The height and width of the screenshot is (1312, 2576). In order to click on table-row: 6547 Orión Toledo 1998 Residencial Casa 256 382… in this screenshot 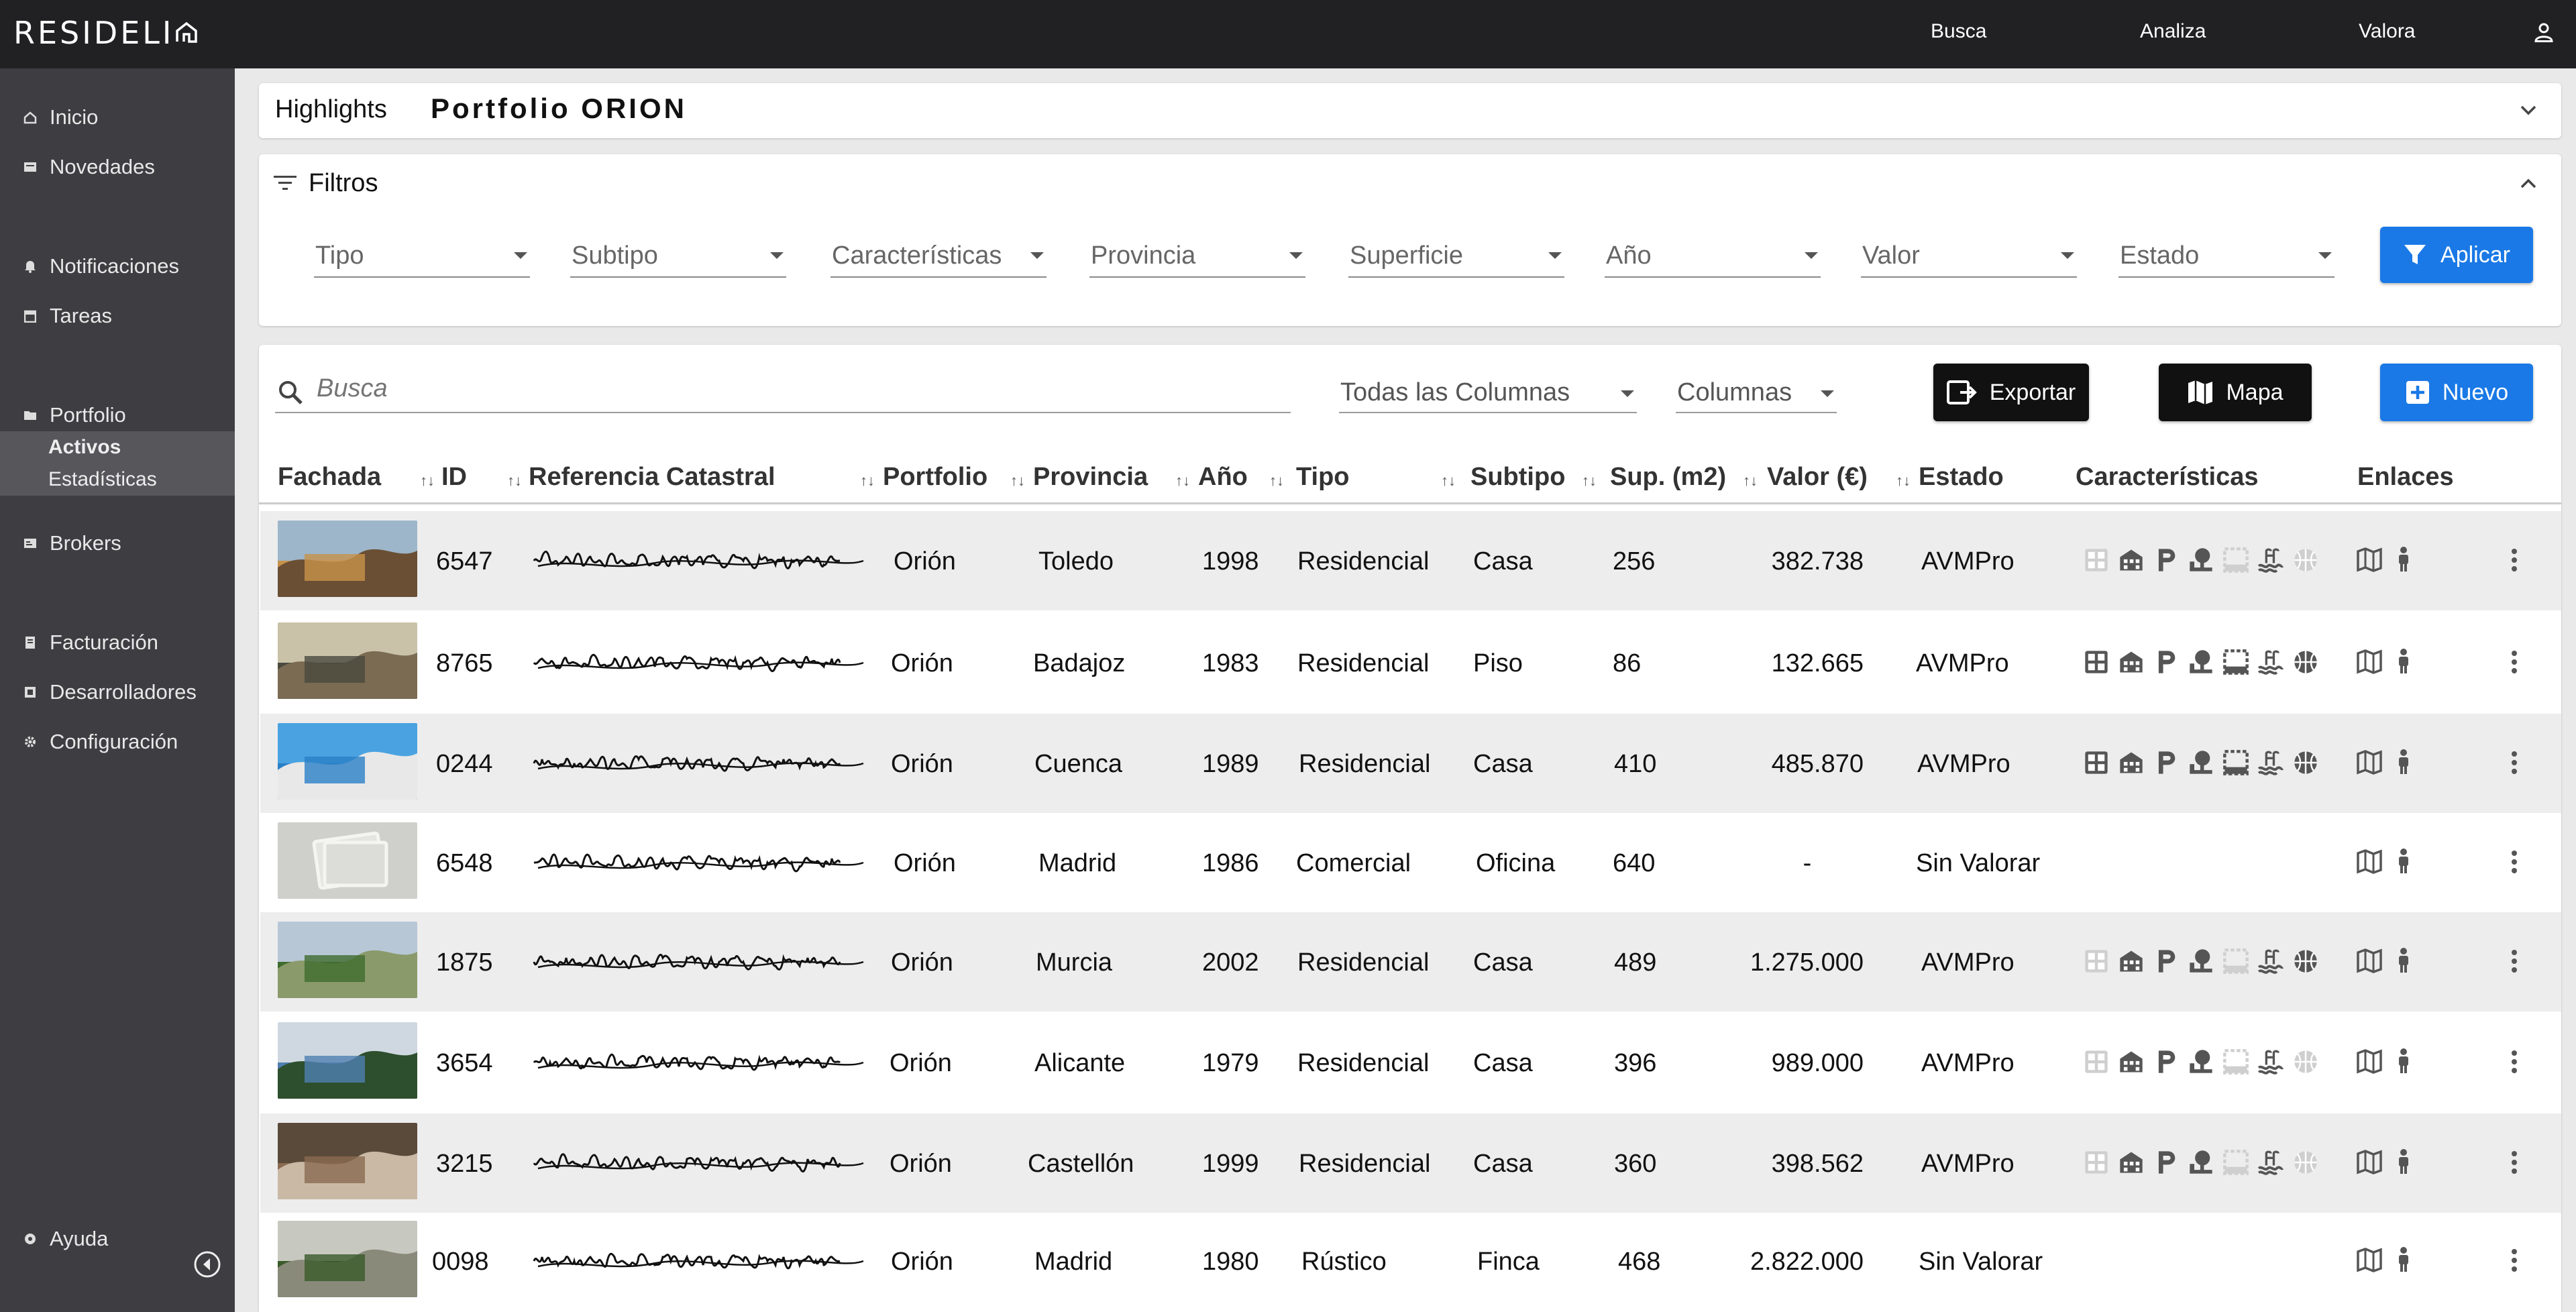, I will do `click(1410, 560)`.